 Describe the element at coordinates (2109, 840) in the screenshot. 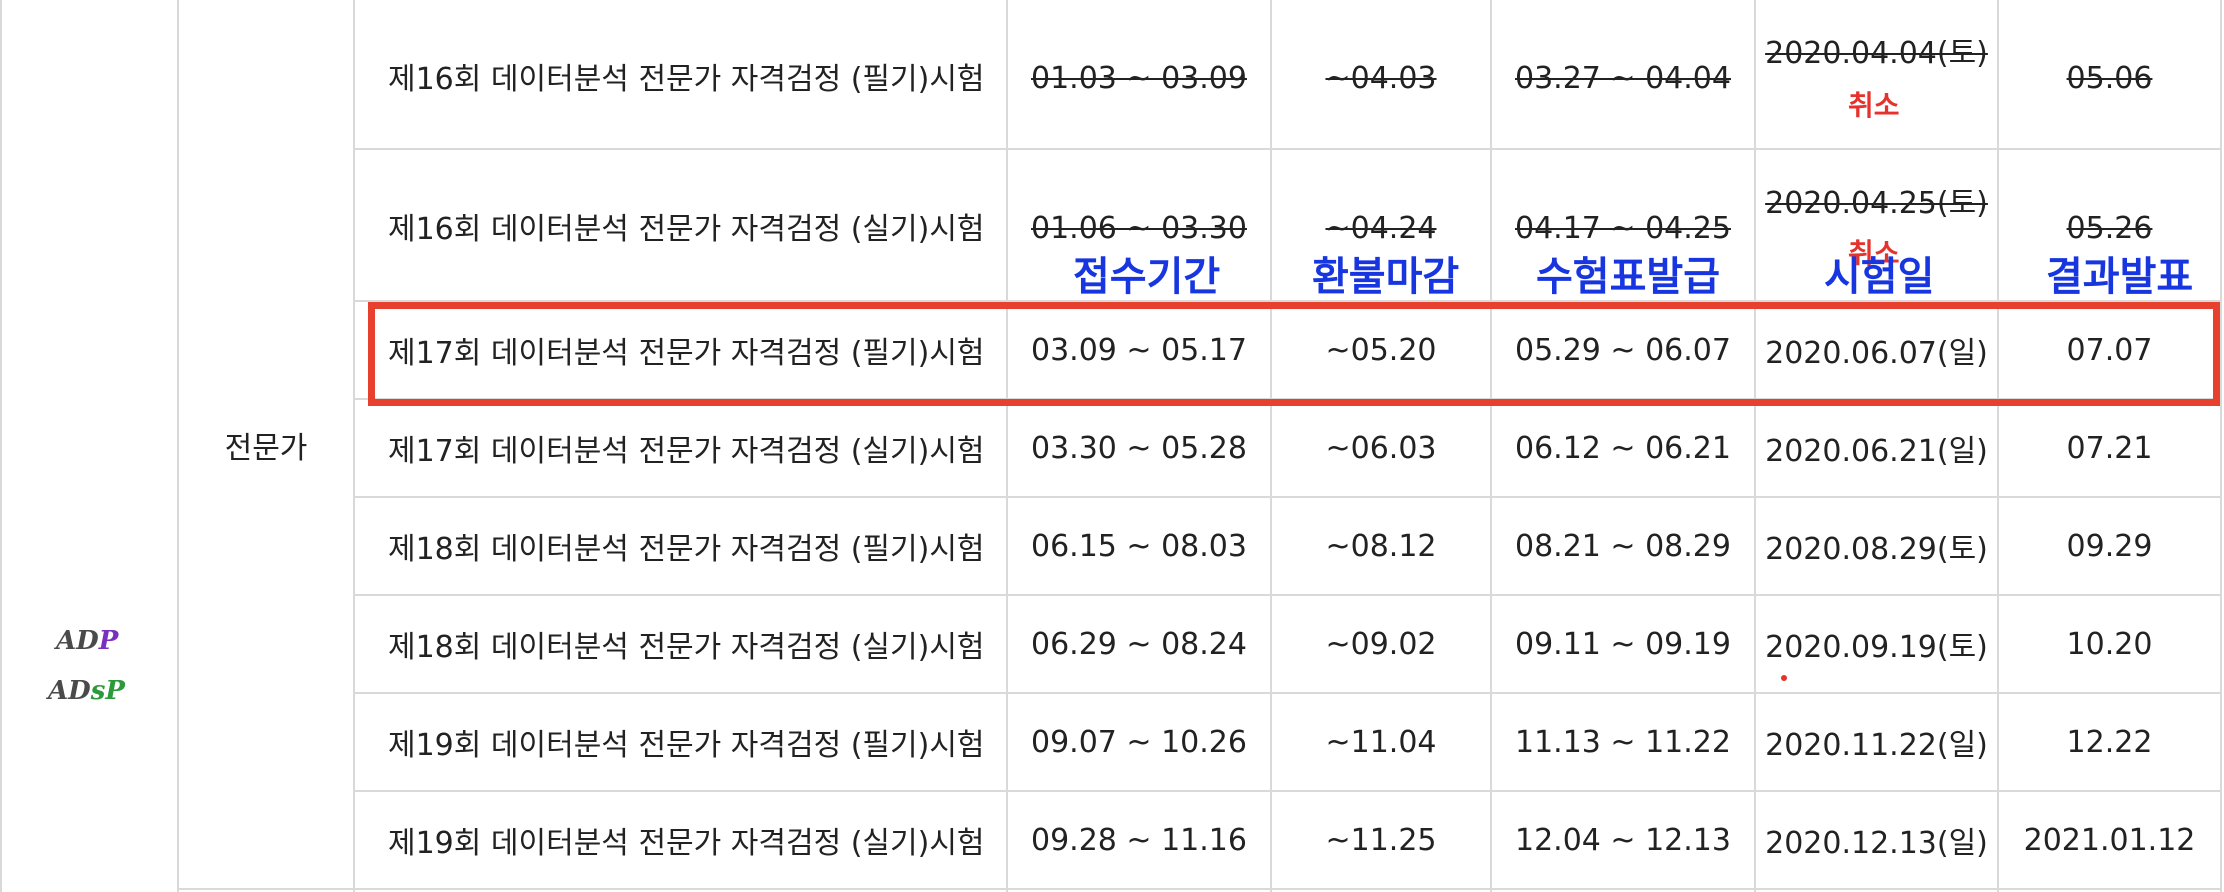

I see `result-cell: 2021.01.12` at that location.